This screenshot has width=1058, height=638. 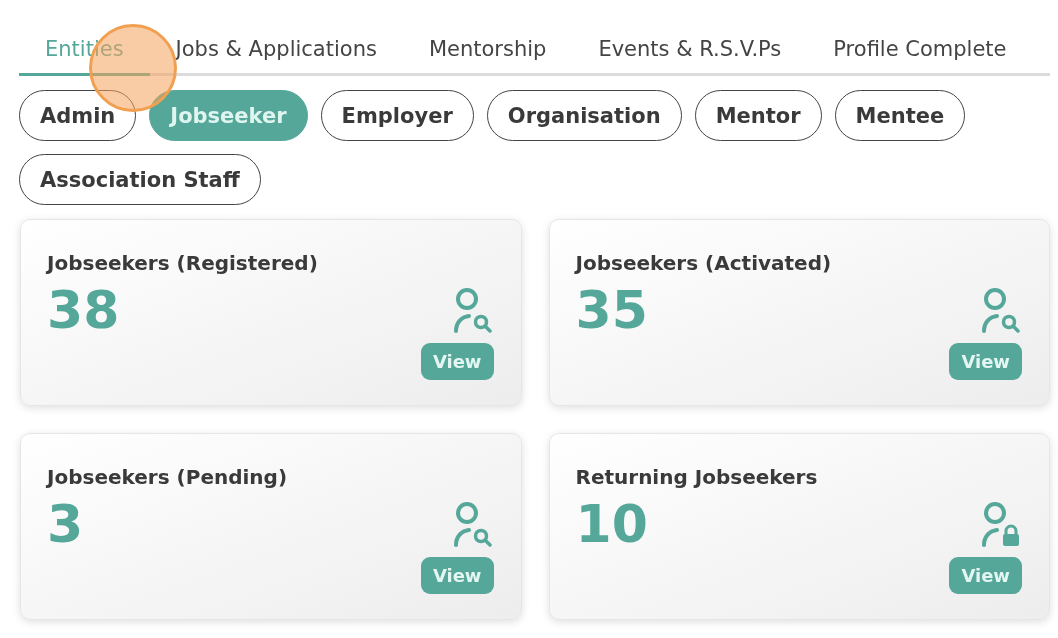 I want to click on filter-chip: Admin, so click(x=78, y=115).